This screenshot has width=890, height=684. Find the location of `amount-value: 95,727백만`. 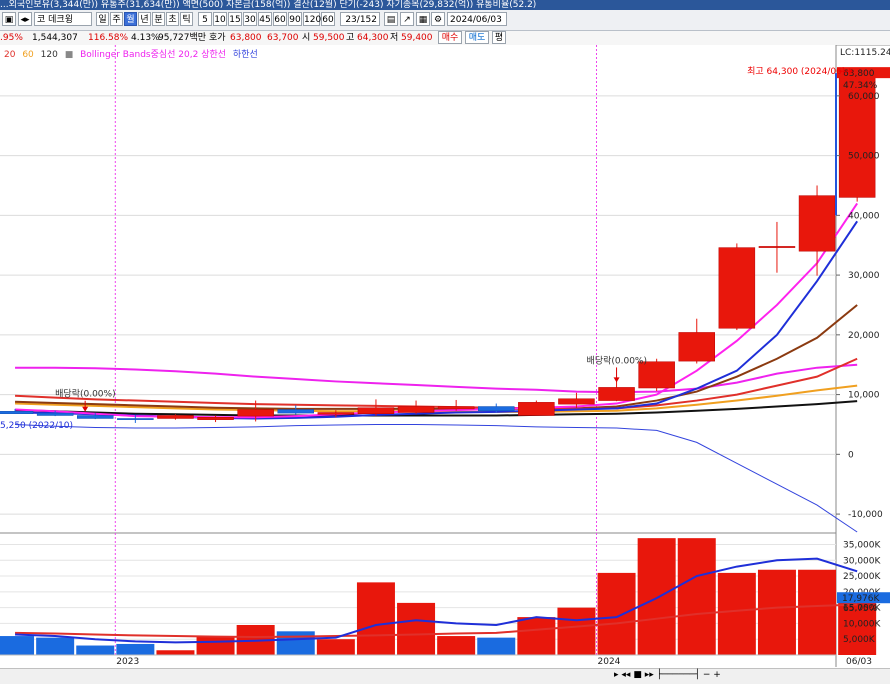

amount-value: 95,727백만 is located at coordinates (182, 38).